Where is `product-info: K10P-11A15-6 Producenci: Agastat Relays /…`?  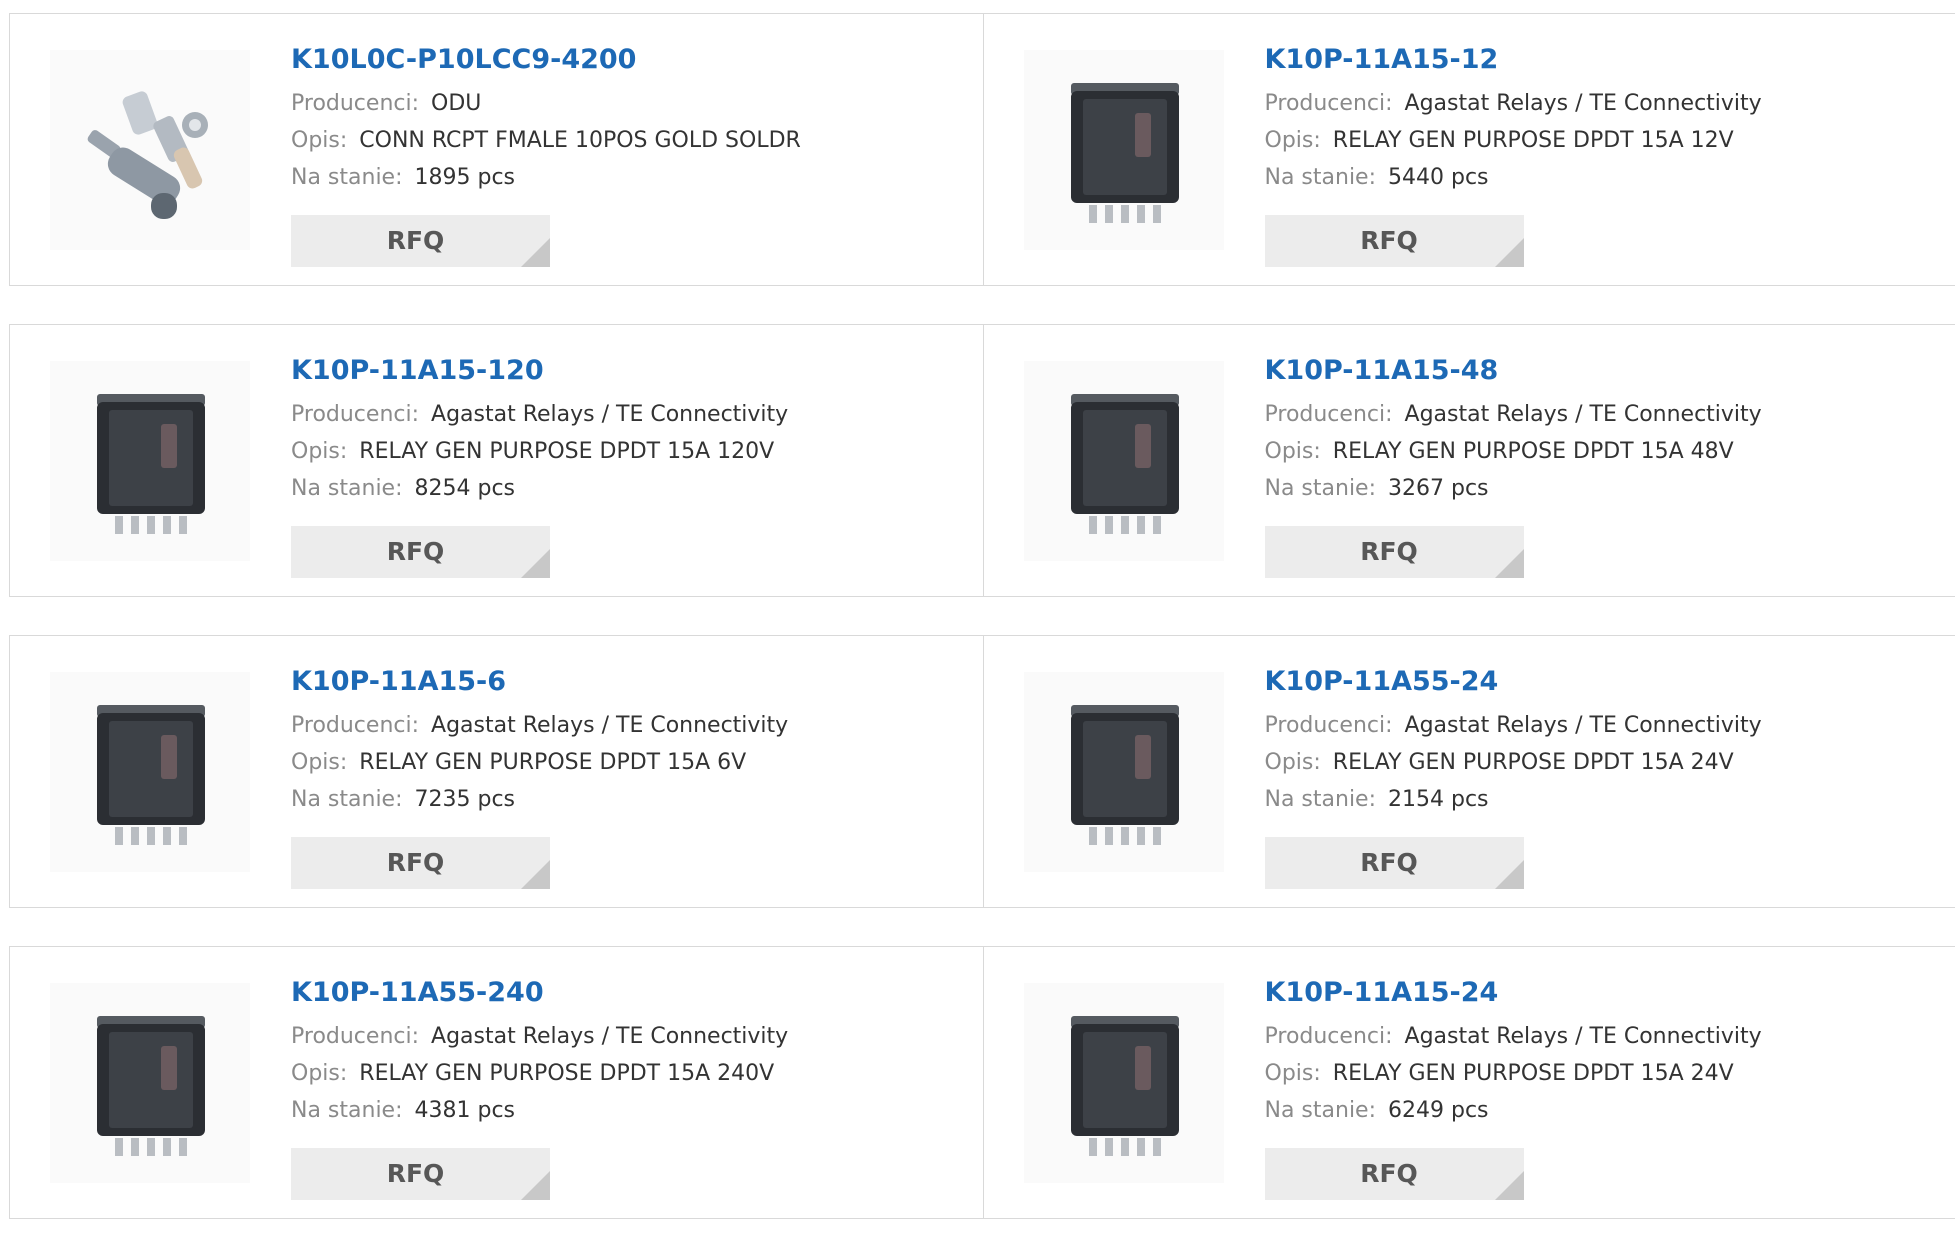 product-info: K10P-11A15-6 Producenci: Agastat Relays /… is located at coordinates (627, 741).